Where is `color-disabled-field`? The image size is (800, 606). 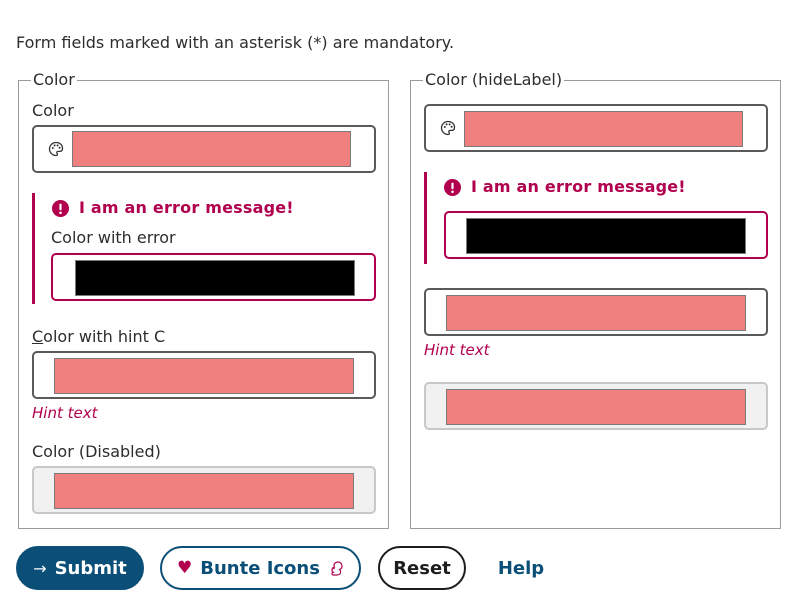 color-disabled-field is located at coordinates (204, 490).